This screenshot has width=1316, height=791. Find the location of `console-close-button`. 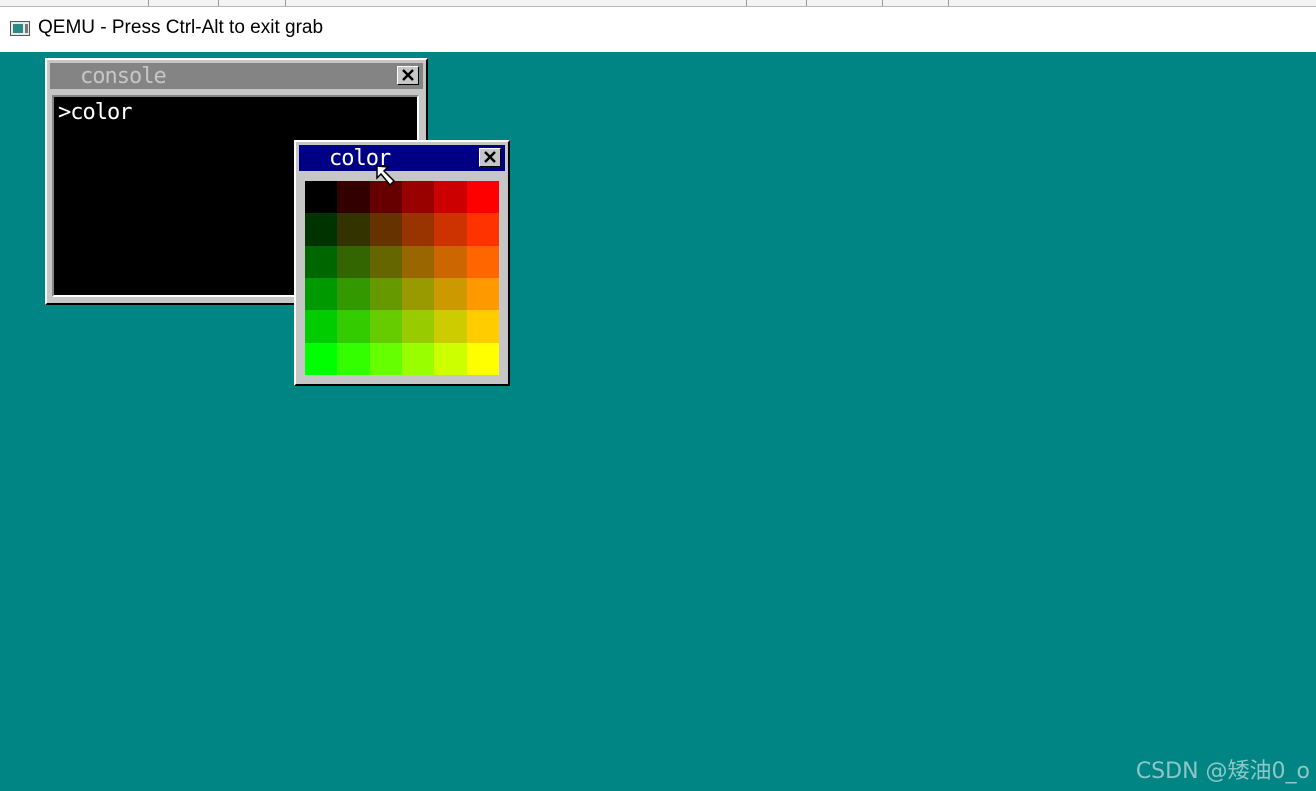

console-close-button is located at coordinates (408, 75).